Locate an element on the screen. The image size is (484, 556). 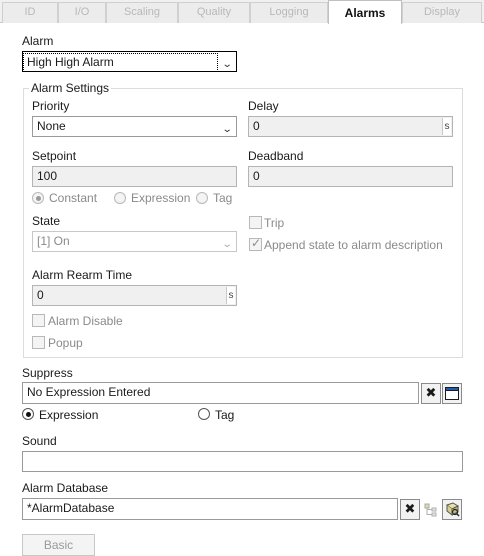
tag-radio-label: Tag is located at coordinates (223, 198).